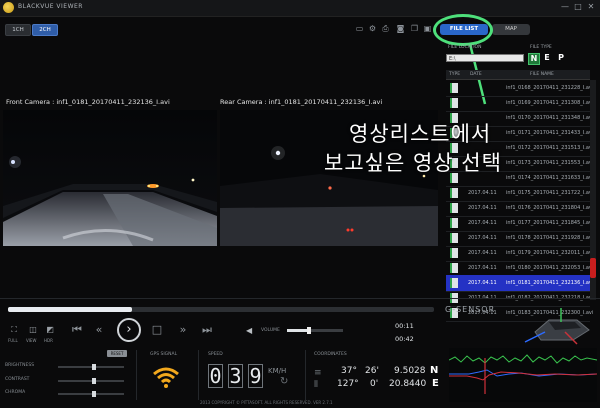 The height and width of the screenshot is (408, 600). Describe the element at coordinates (593, 268) in the screenshot. I see `scrollbar-thumb` at that location.